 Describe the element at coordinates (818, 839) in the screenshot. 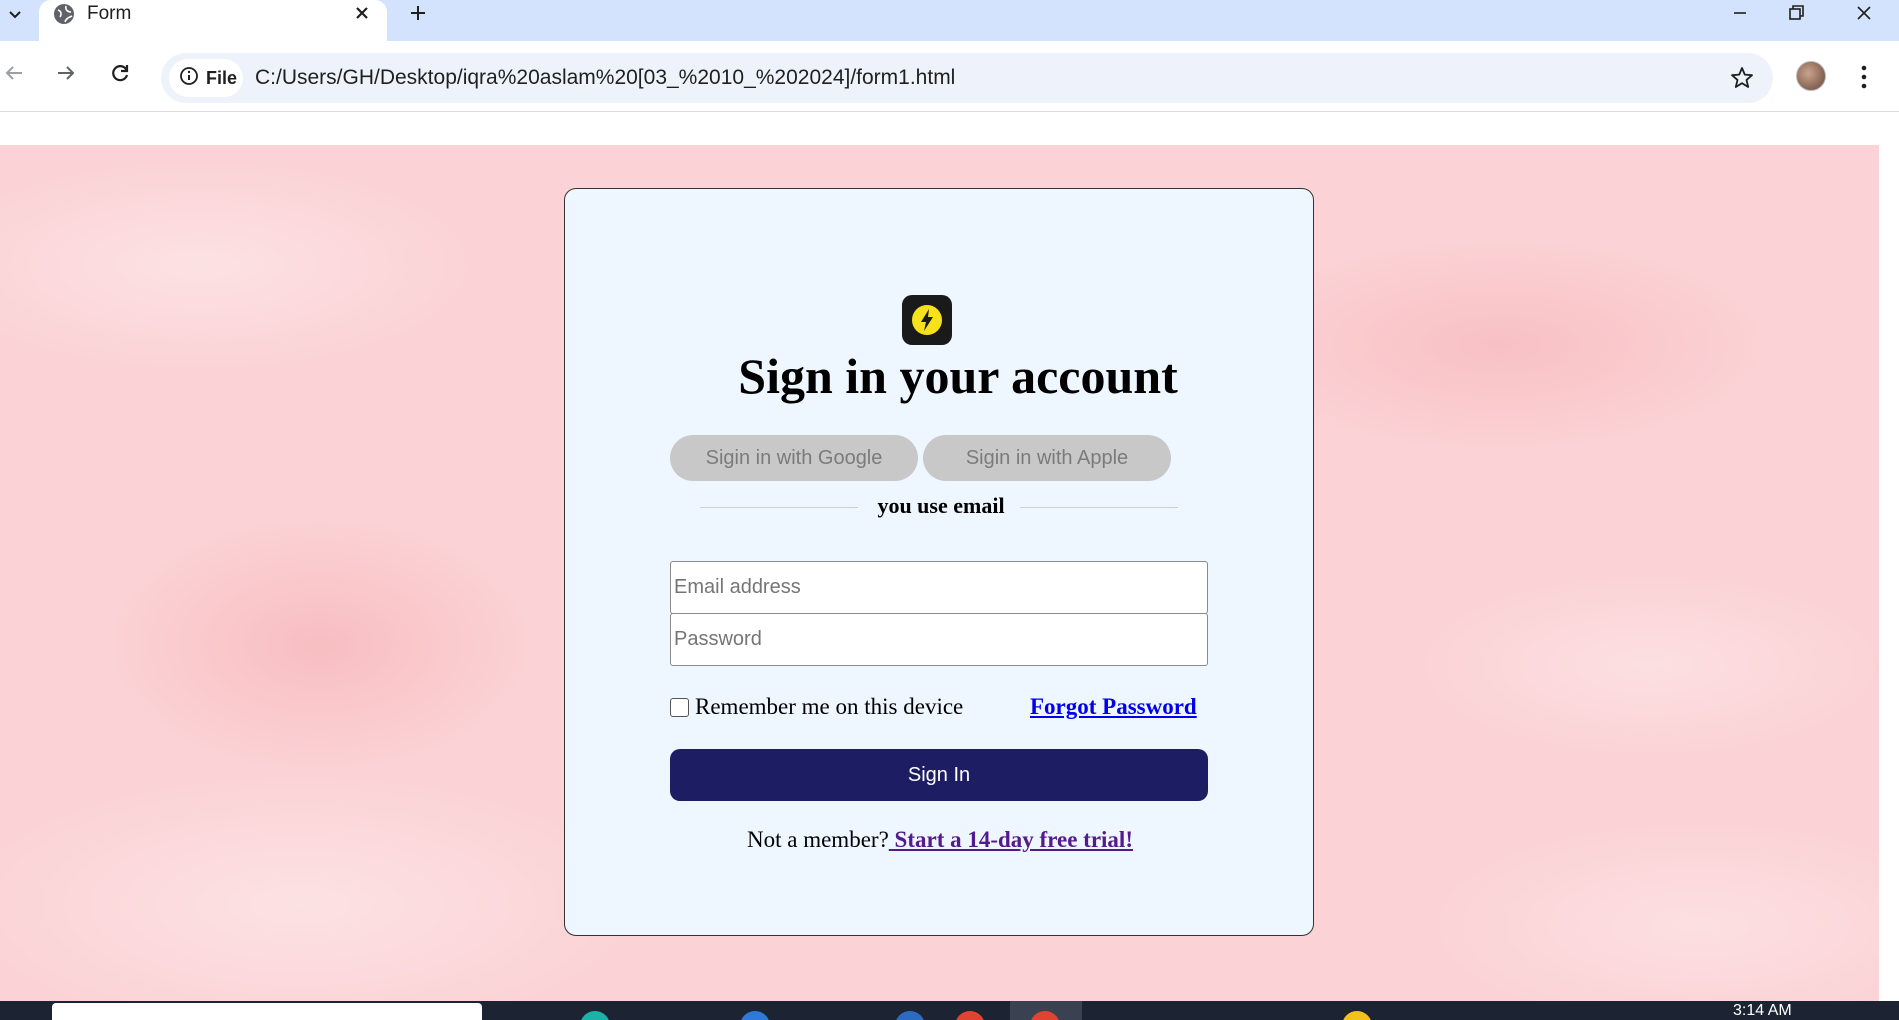

I see `not-member-text: Not a member?` at that location.